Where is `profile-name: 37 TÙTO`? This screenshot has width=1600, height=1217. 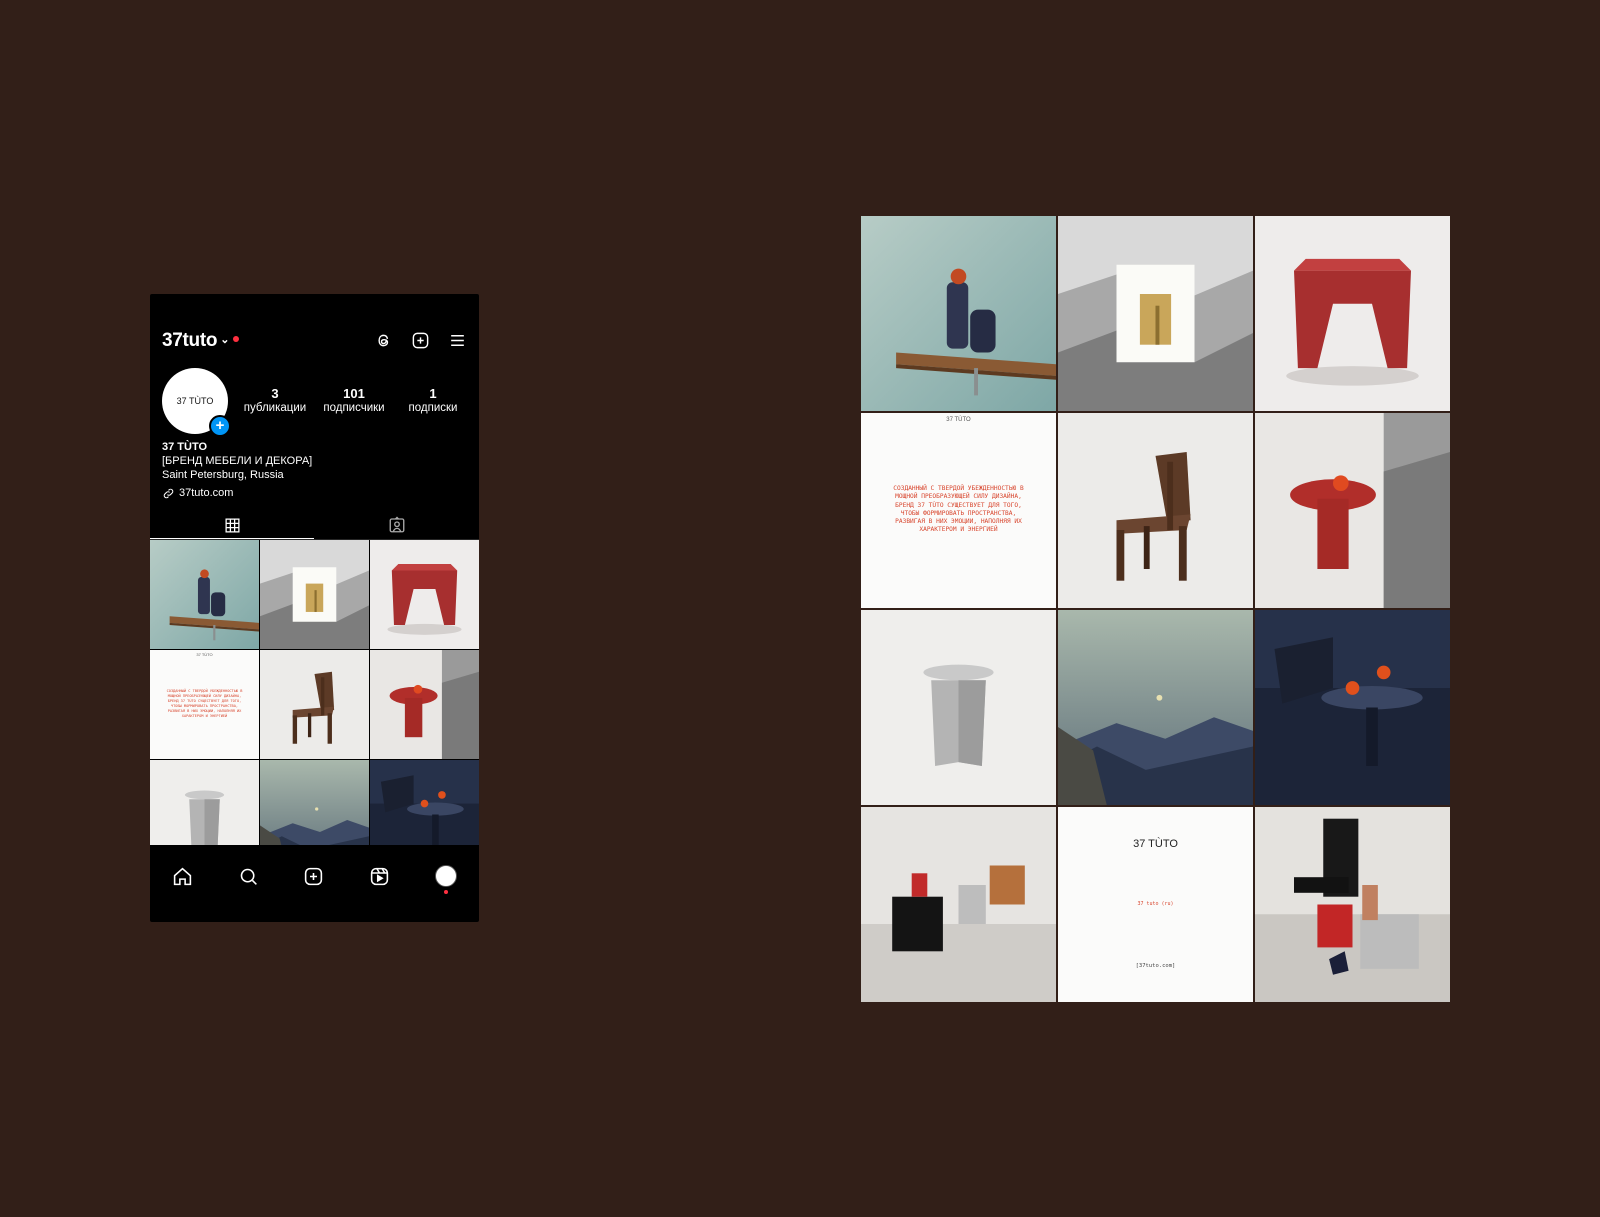 profile-name: 37 TÙTO is located at coordinates (185, 447).